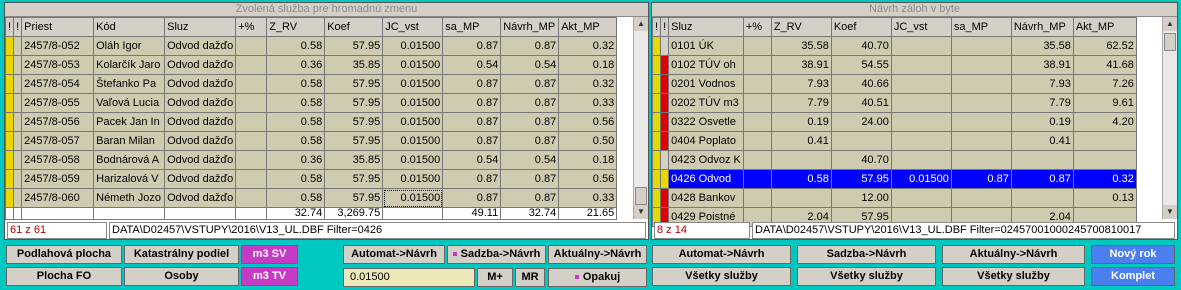 This screenshot has width=1181, height=290. Describe the element at coordinates (921, 84) in the screenshot. I see `cell-jc` at that location.